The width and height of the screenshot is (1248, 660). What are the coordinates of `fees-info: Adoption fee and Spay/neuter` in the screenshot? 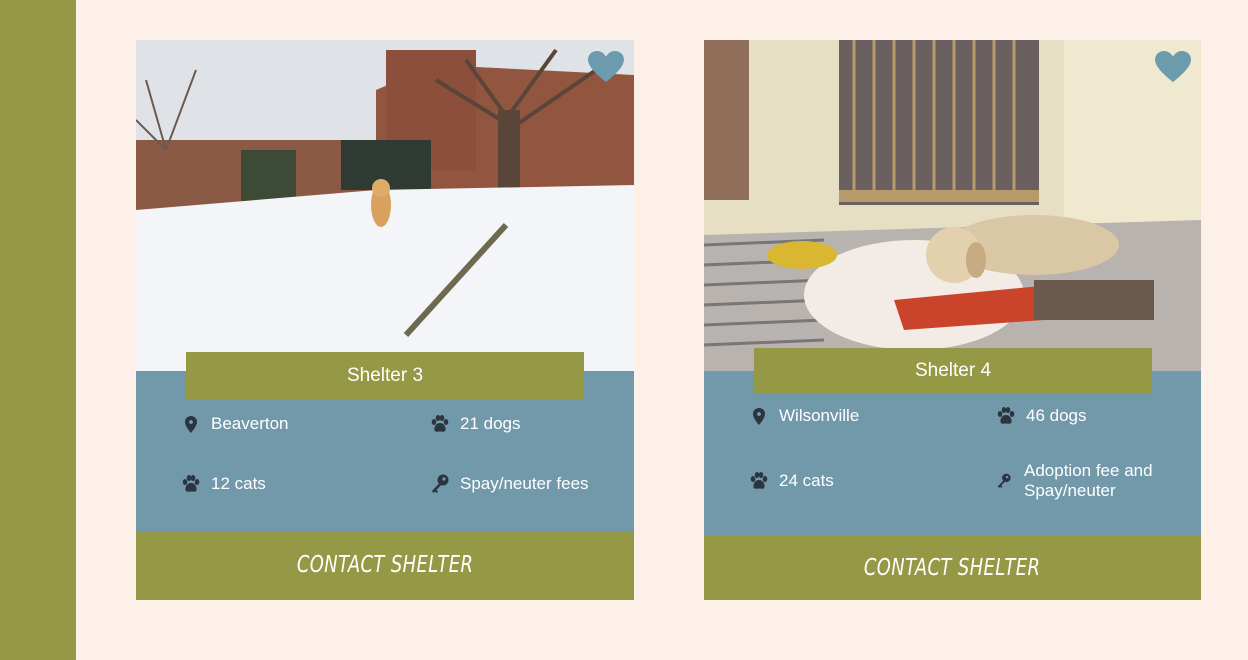 It's located at (1073, 481).